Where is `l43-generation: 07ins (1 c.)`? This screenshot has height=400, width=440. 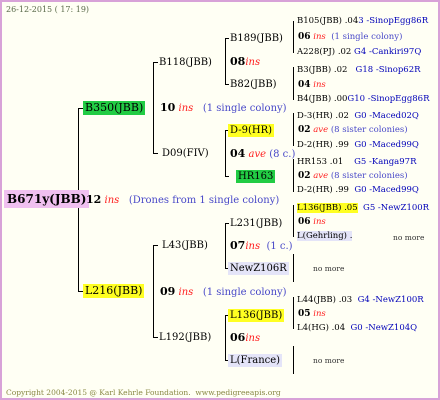 l43-generation: 07ins (1 c.) is located at coordinates (261, 245).